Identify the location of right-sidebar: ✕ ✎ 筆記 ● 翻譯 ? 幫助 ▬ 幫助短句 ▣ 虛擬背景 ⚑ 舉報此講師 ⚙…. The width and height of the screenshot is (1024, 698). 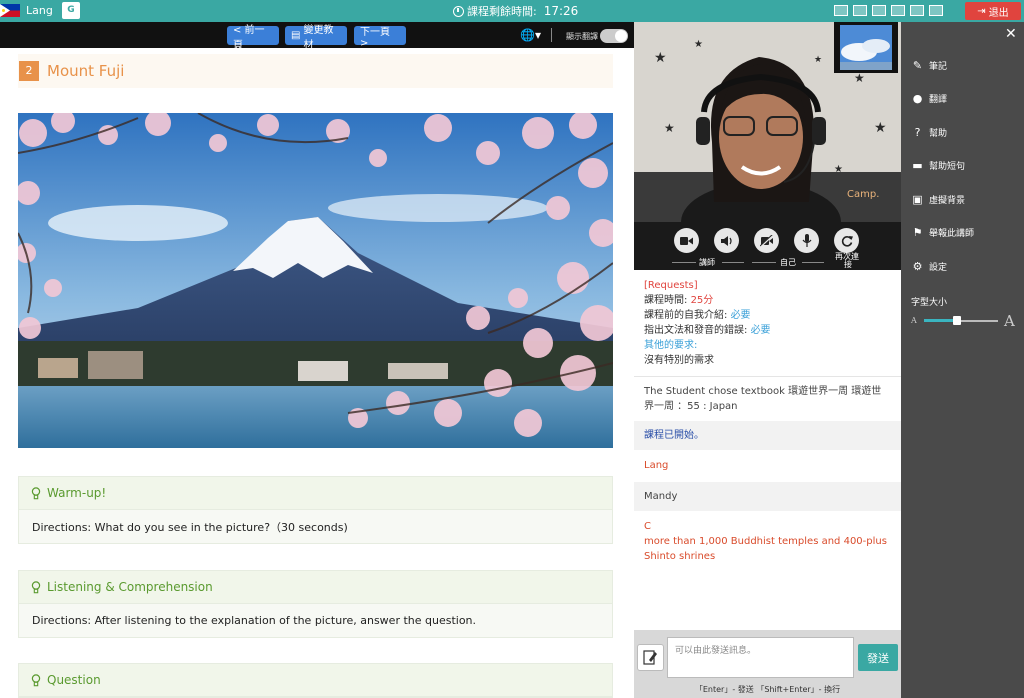
(962, 360).